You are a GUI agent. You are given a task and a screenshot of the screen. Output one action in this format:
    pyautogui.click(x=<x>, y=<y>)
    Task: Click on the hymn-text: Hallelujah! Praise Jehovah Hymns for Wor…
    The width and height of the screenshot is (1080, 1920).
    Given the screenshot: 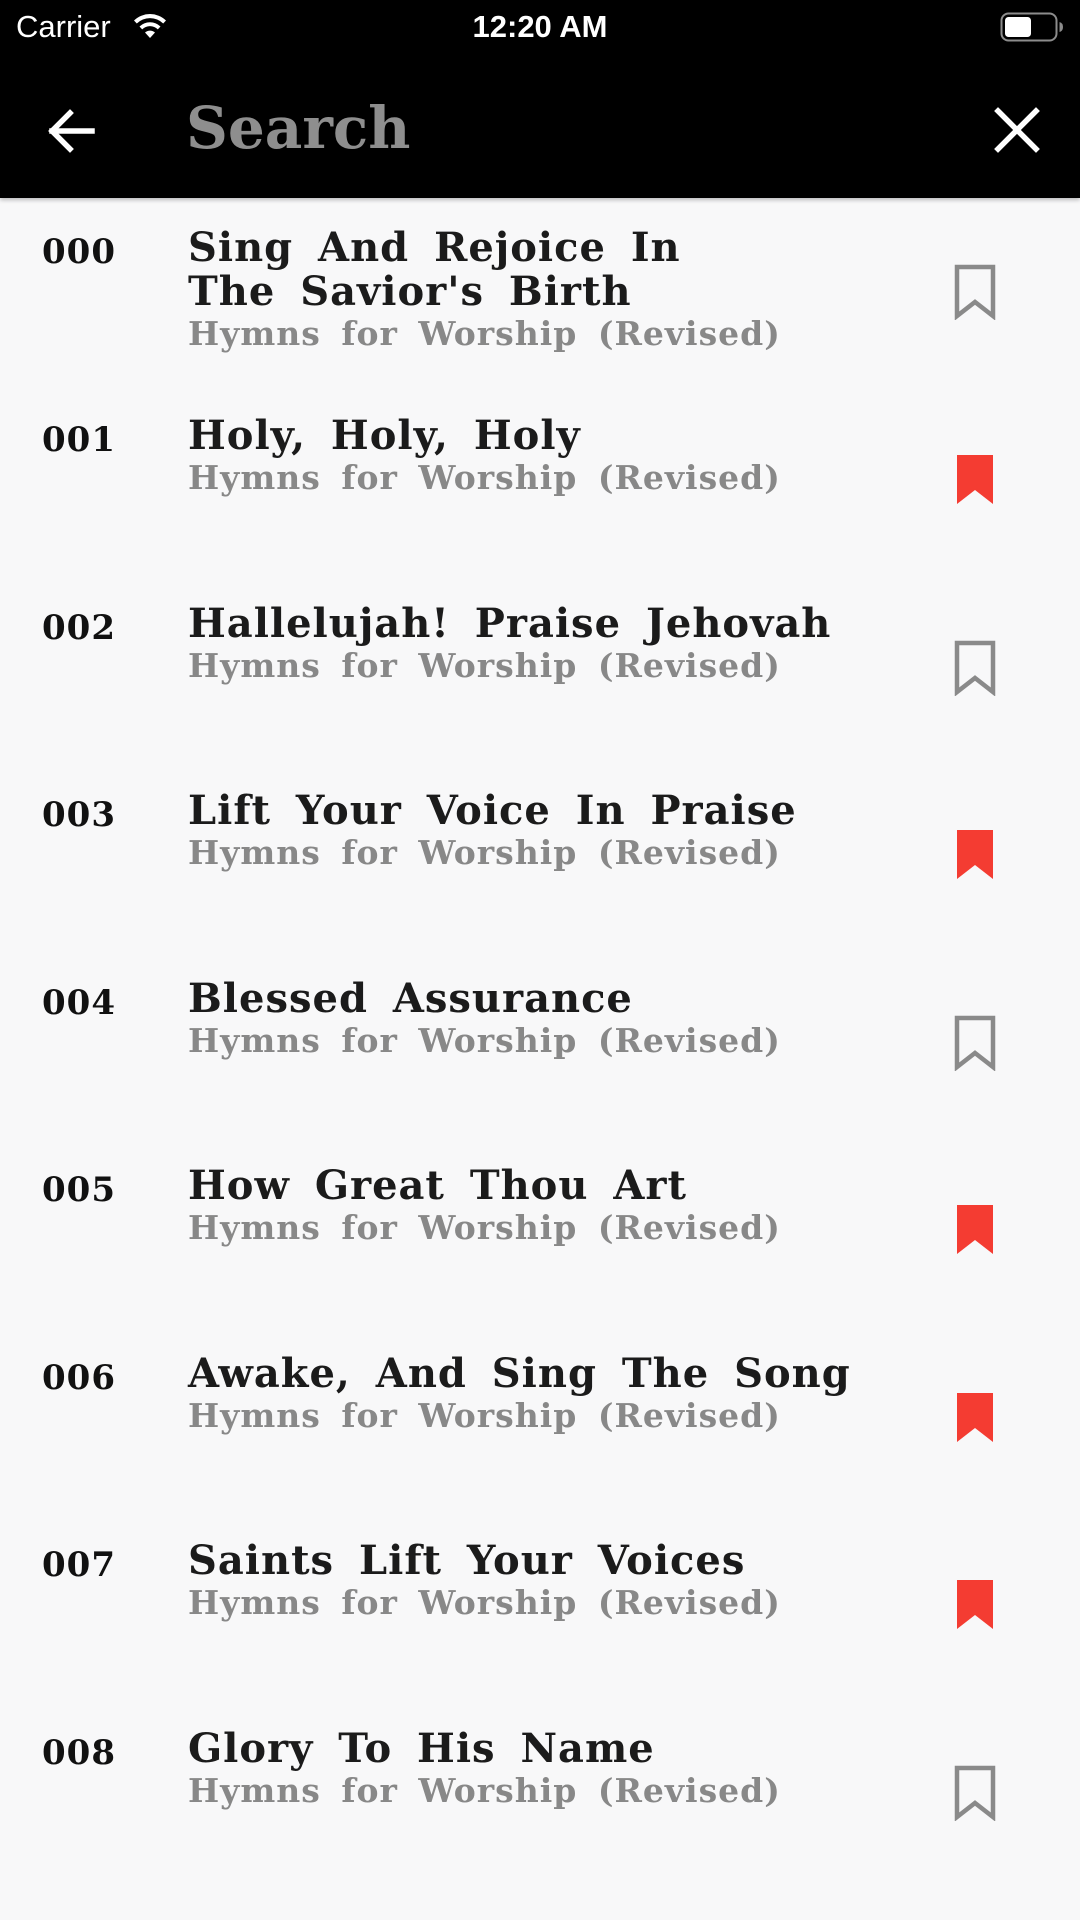 What is the action you would take?
    pyautogui.click(x=558, y=642)
    